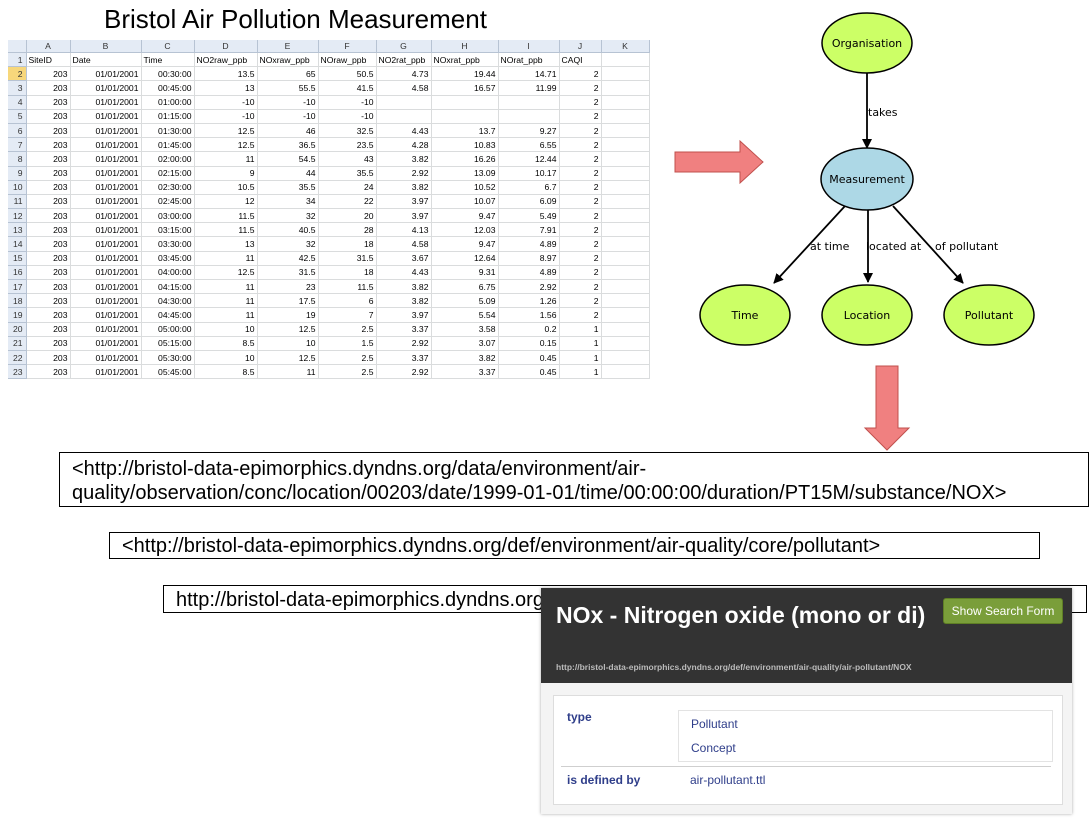  What do you see at coordinates (867, 315) in the screenshot?
I see `node-location-label: Location` at bounding box center [867, 315].